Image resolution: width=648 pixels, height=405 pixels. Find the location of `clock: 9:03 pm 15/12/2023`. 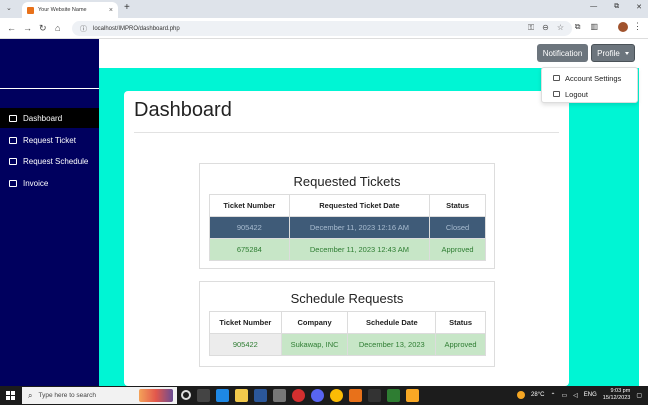

clock: 9:03 pm 15/12/2023 is located at coordinates (617, 395).